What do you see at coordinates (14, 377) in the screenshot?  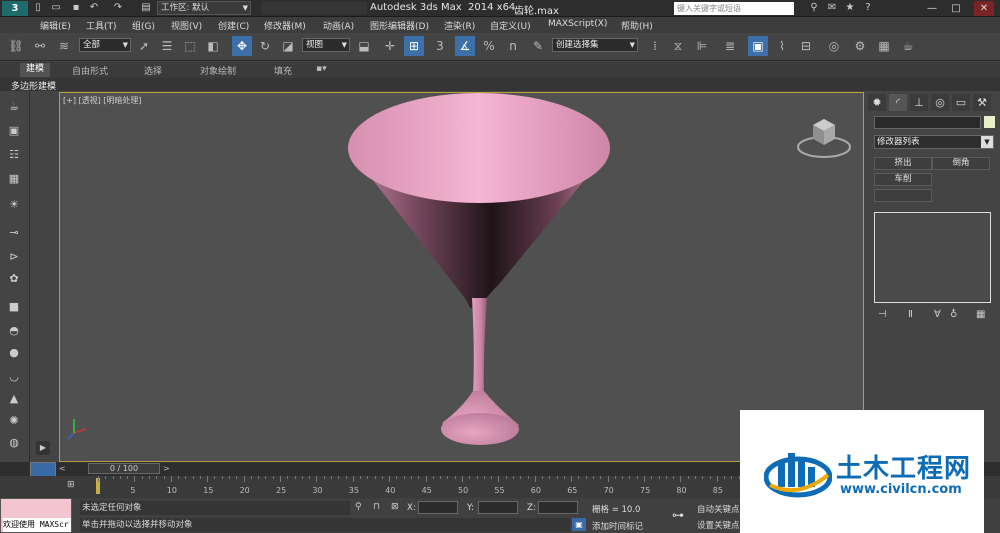 I see `bowl-icon: ◡` at bounding box center [14, 377].